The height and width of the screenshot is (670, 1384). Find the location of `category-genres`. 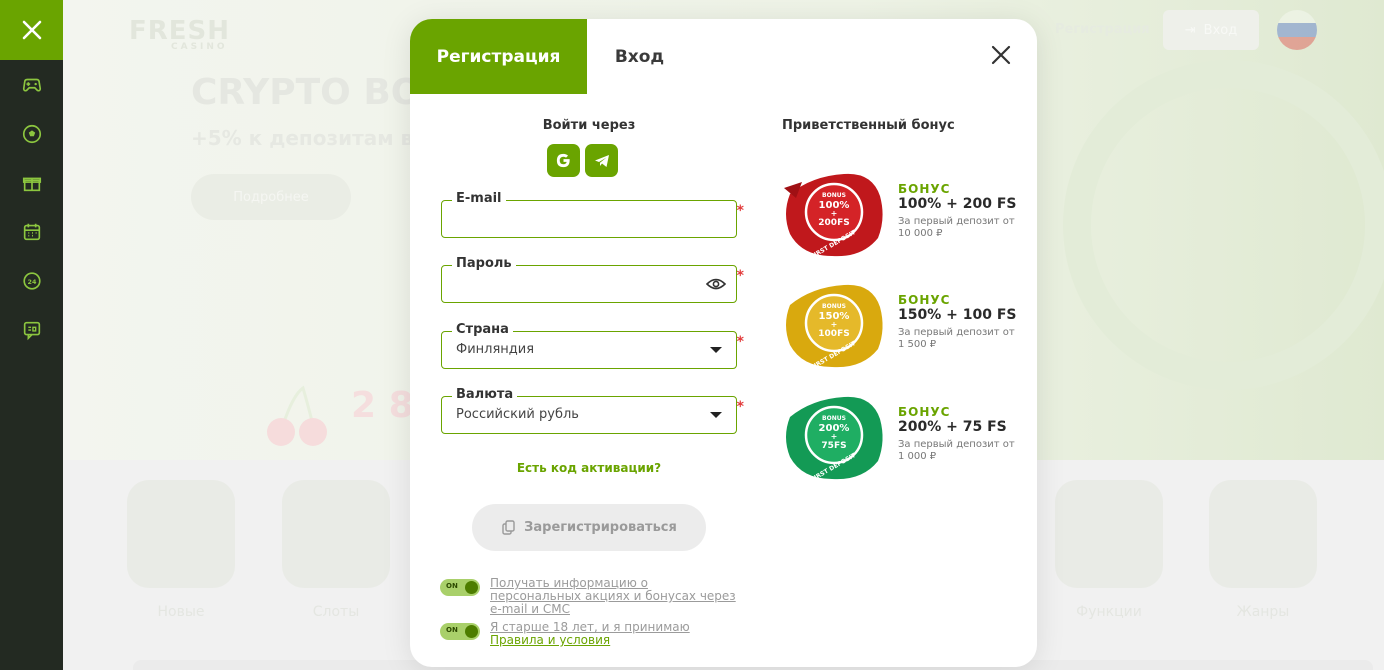

category-genres is located at coordinates (1263, 534).